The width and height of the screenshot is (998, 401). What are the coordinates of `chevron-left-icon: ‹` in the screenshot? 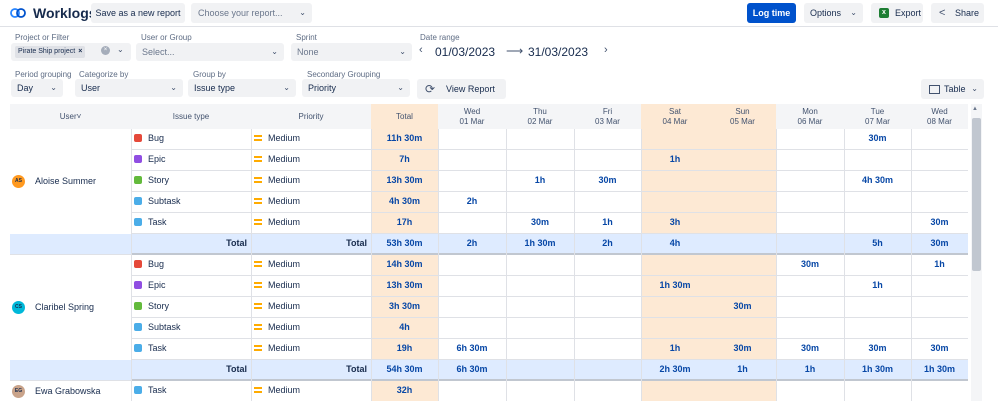 It's located at (421, 50).